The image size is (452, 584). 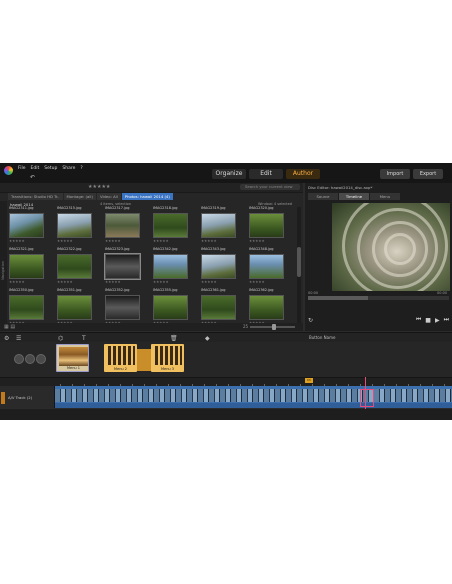 What do you see at coordinates (446, 320) in the screenshot?
I see `next-icon: ⏭` at bounding box center [446, 320].